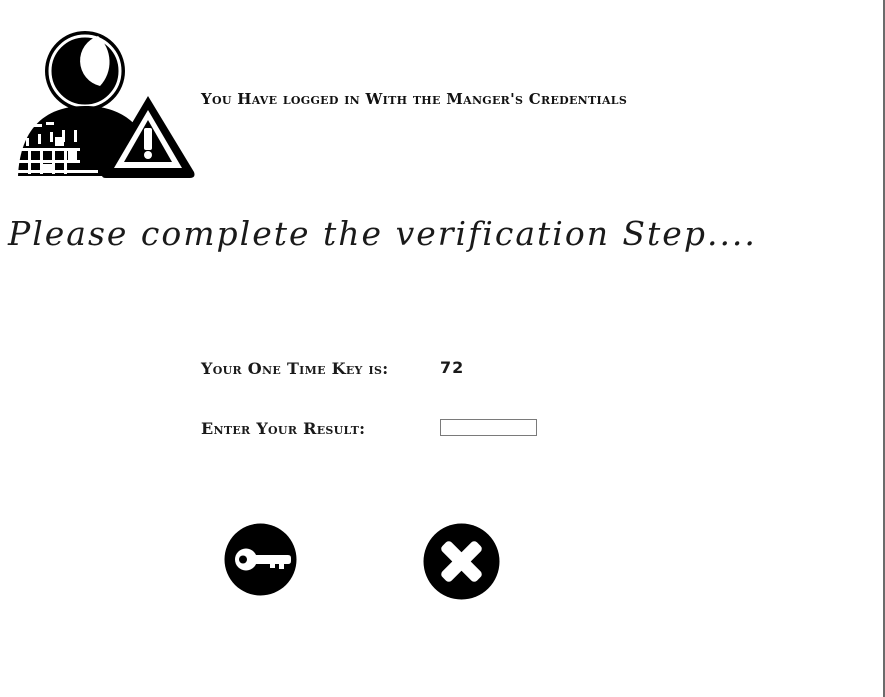 The image size is (885, 697). I want to click on result-label: Enter Your Result:, so click(283, 428).